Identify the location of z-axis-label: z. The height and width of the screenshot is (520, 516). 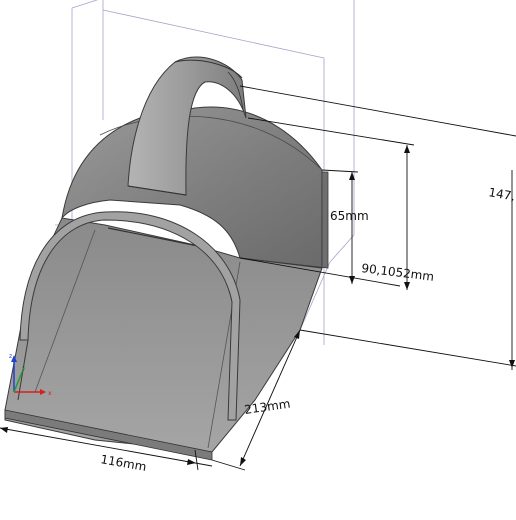
(10, 356).